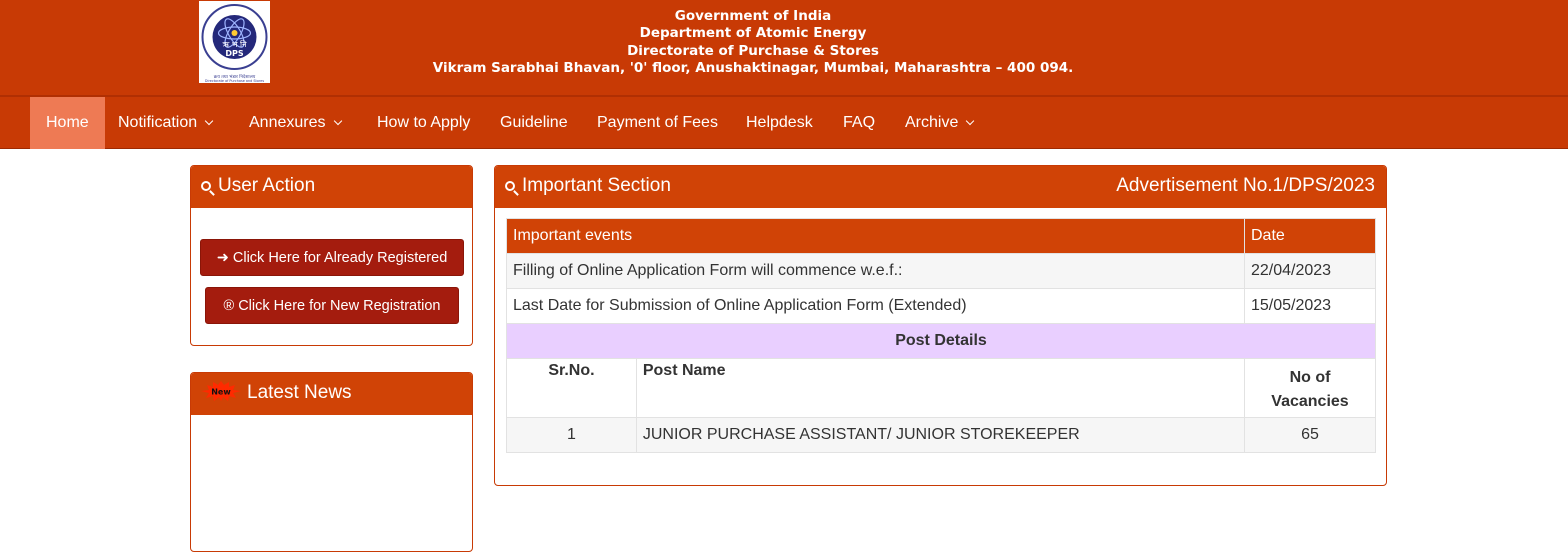  Describe the element at coordinates (1310, 435) in the screenshot. I see `post-vacancies-cell: 65` at that location.